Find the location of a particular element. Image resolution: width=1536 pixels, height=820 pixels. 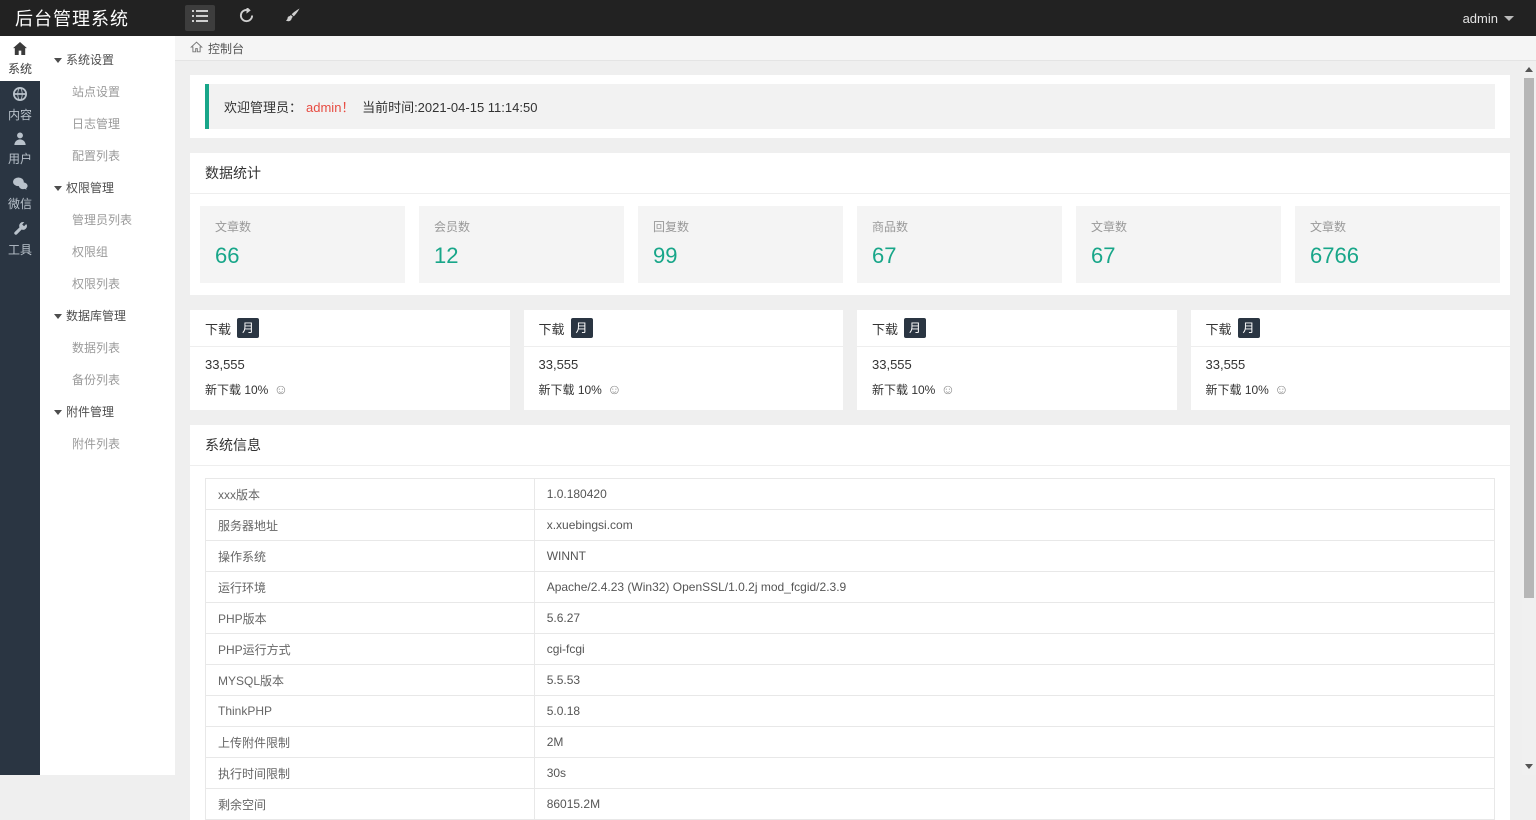

table-row: 操作系统 WINNT is located at coordinates (850, 556).